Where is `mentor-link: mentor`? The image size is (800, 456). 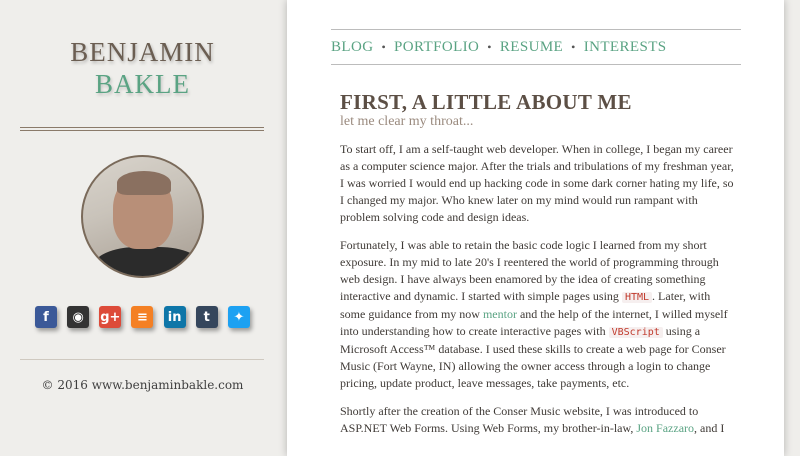 mentor-link: mentor is located at coordinates (500, 314).